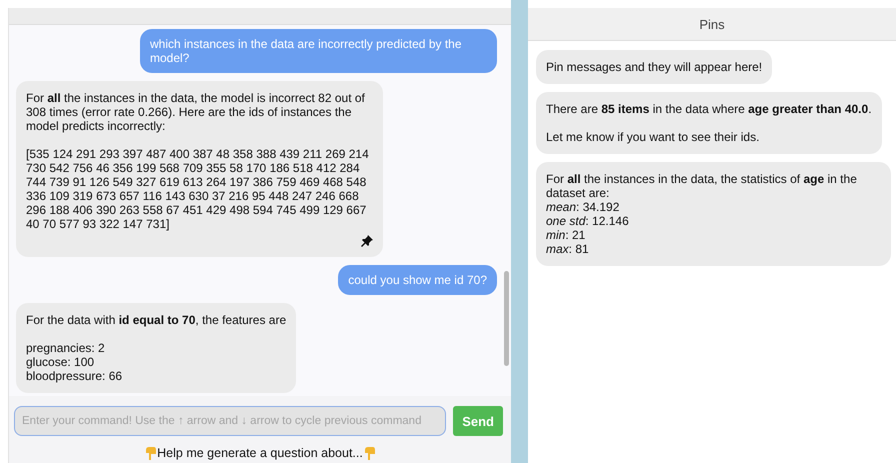 Image resolution: width=896 pixels, height=463 pixels. I want to click on message-text: Pin messages and they will appear here!, so click(654, 67).